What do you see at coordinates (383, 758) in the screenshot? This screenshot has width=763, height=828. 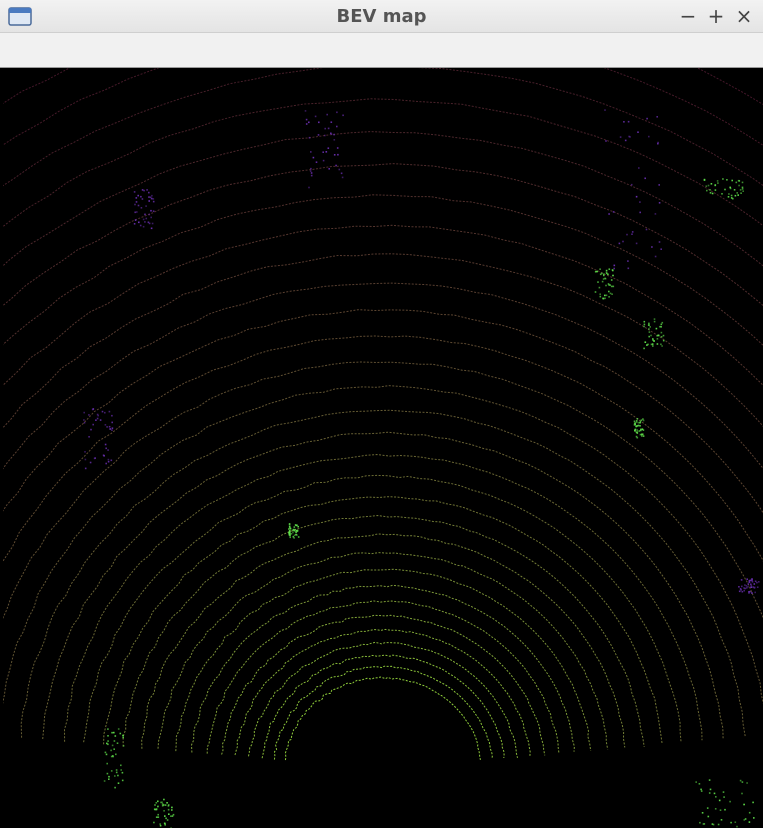 I see `sensor-blind-zone` at bounding box center [383, 758].